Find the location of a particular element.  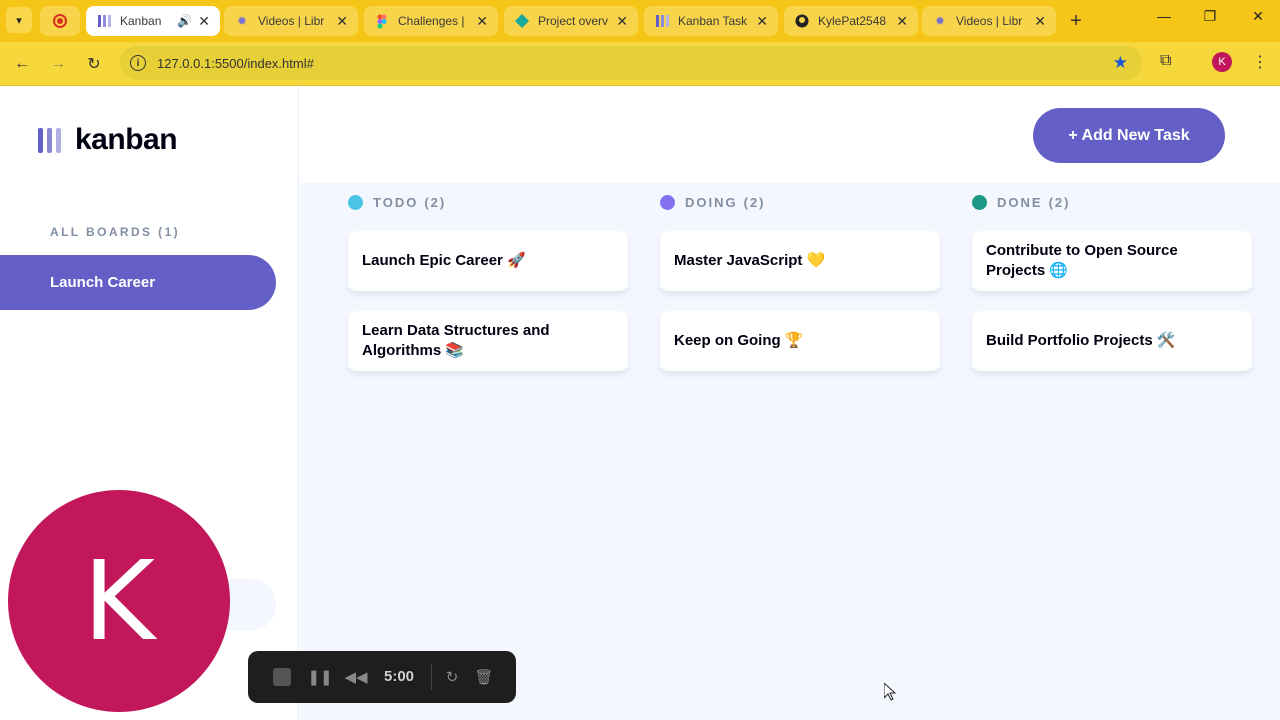

column-header: DONE (2) is located at coordinates (1021, 202).